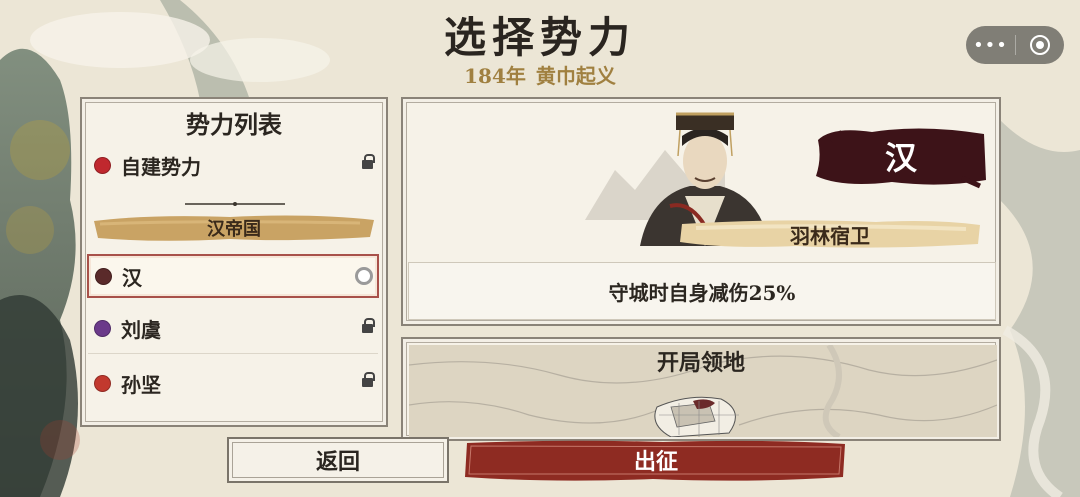 This screenshot has width=1080, height=497. Describe the element at coordinates (702, 291) in the screenshot. I see `faction-effect: 守城时自身减伤25%` at that location.